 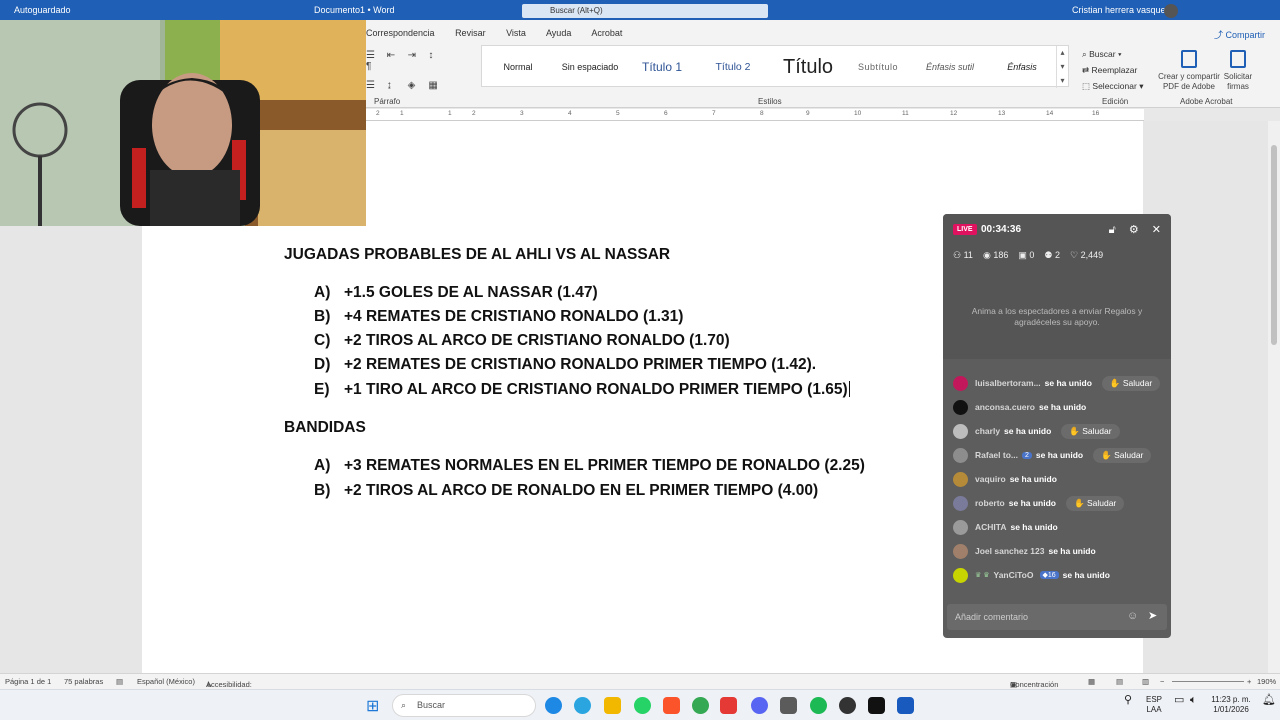 I want to click on autosave-label: Autoguardado, so click(x=42, y=10).